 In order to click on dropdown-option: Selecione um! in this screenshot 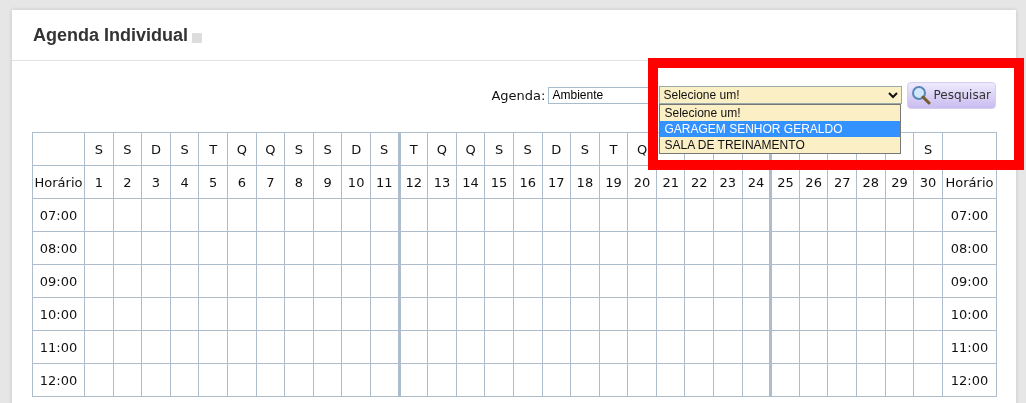, I will do `click(780, 113)`.